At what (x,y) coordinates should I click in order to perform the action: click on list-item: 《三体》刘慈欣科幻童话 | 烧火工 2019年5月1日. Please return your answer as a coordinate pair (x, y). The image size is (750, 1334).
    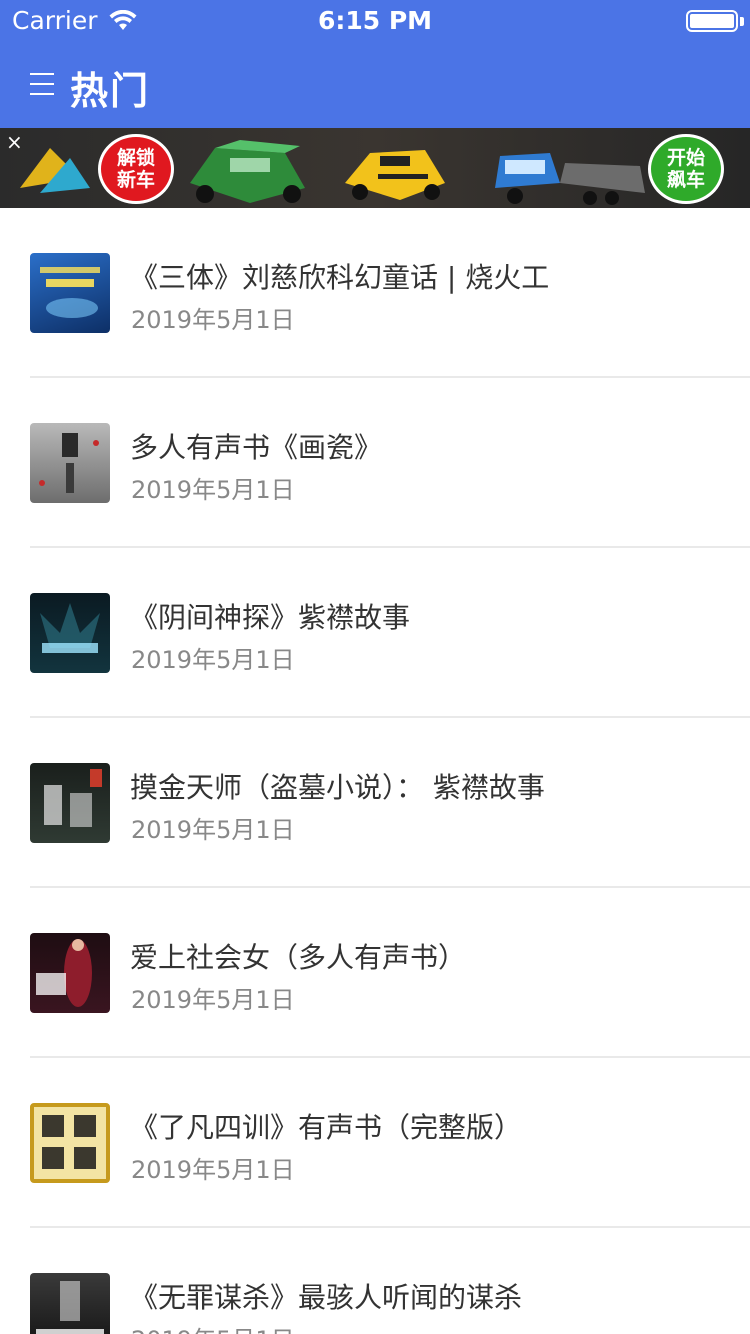
    Looking at the image, I should click on (375, 293).